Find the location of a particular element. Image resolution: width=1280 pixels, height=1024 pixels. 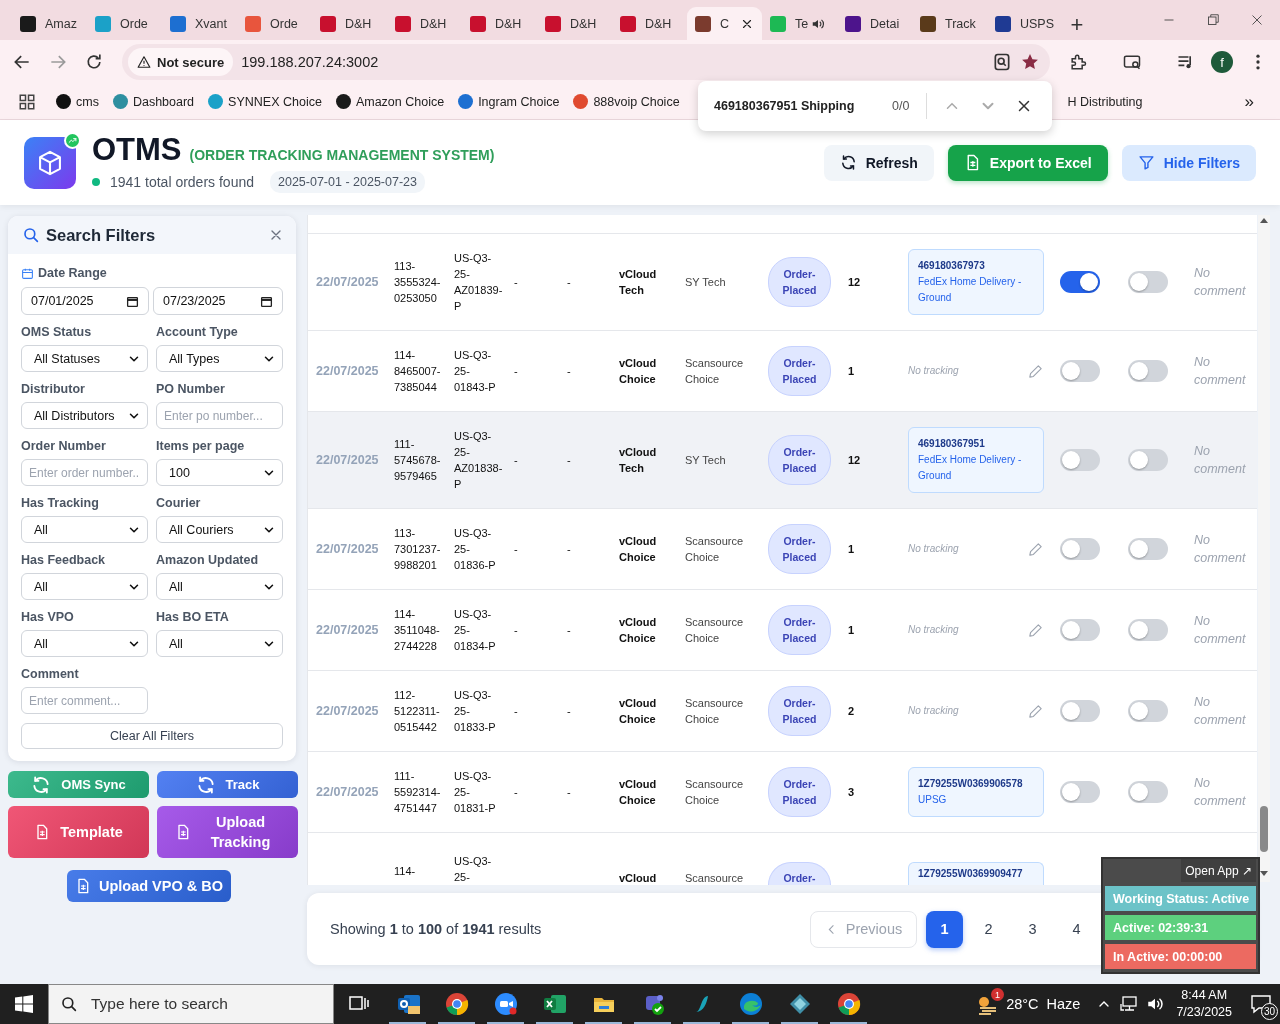

table-cell-text: vCloud Choice is located at coordinates (638, 371).